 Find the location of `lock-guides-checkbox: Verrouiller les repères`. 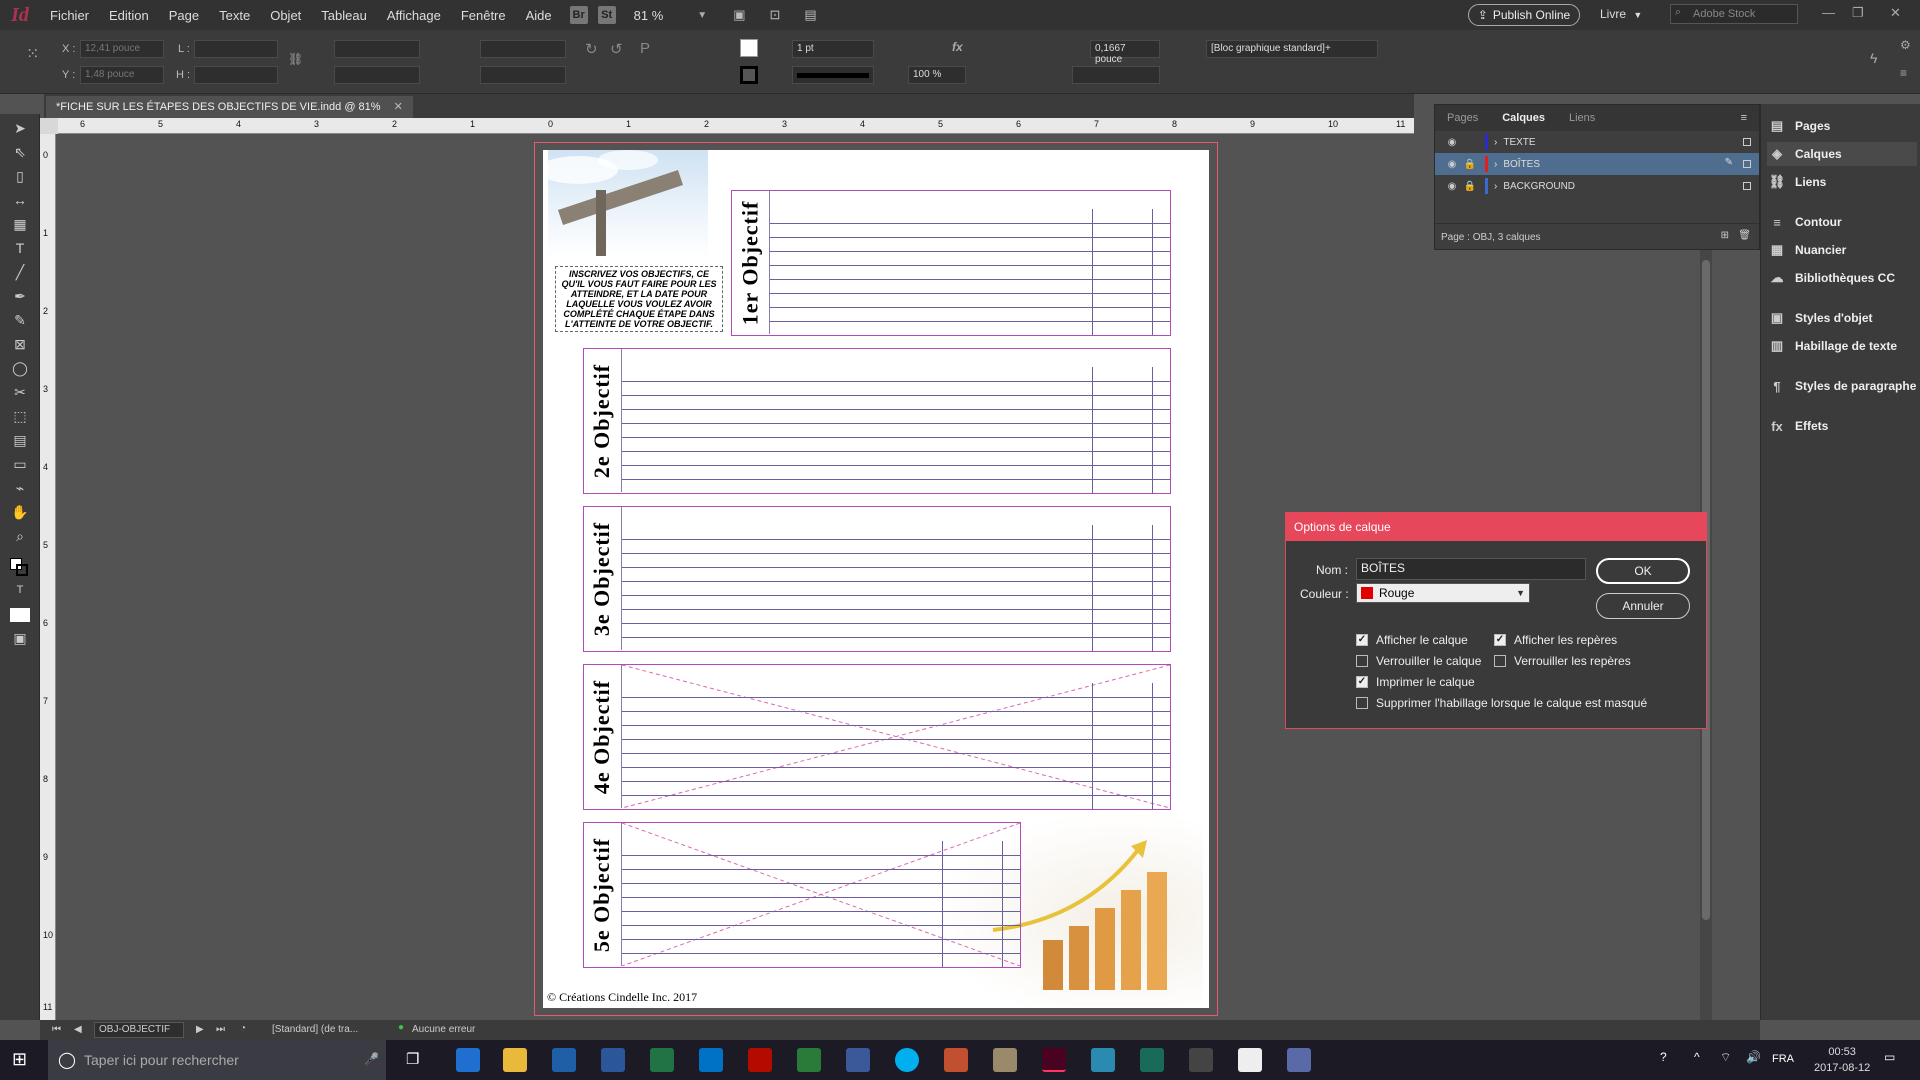

lock-guides-checkbox: Verrouiller les repères is located at coordinates (1562, 661).